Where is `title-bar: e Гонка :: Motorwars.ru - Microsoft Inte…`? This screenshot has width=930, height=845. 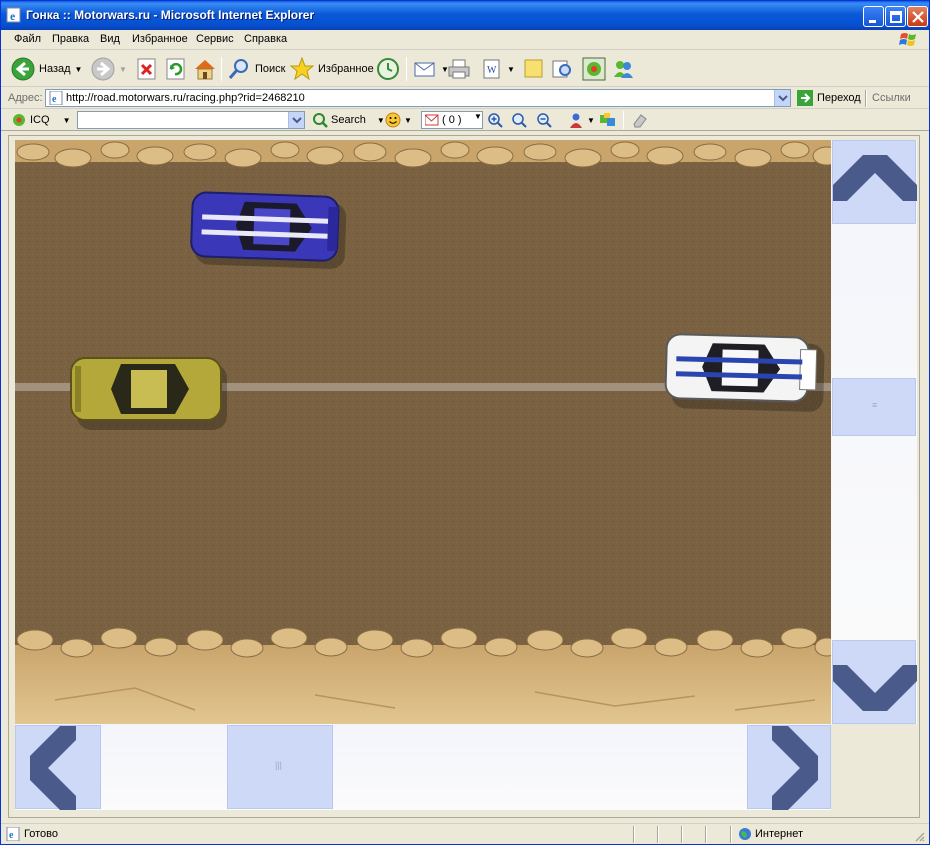
title-bar: e Гонка :: Motorwars.ru - Microsoft Inte… is located at coordinates (465, 15).